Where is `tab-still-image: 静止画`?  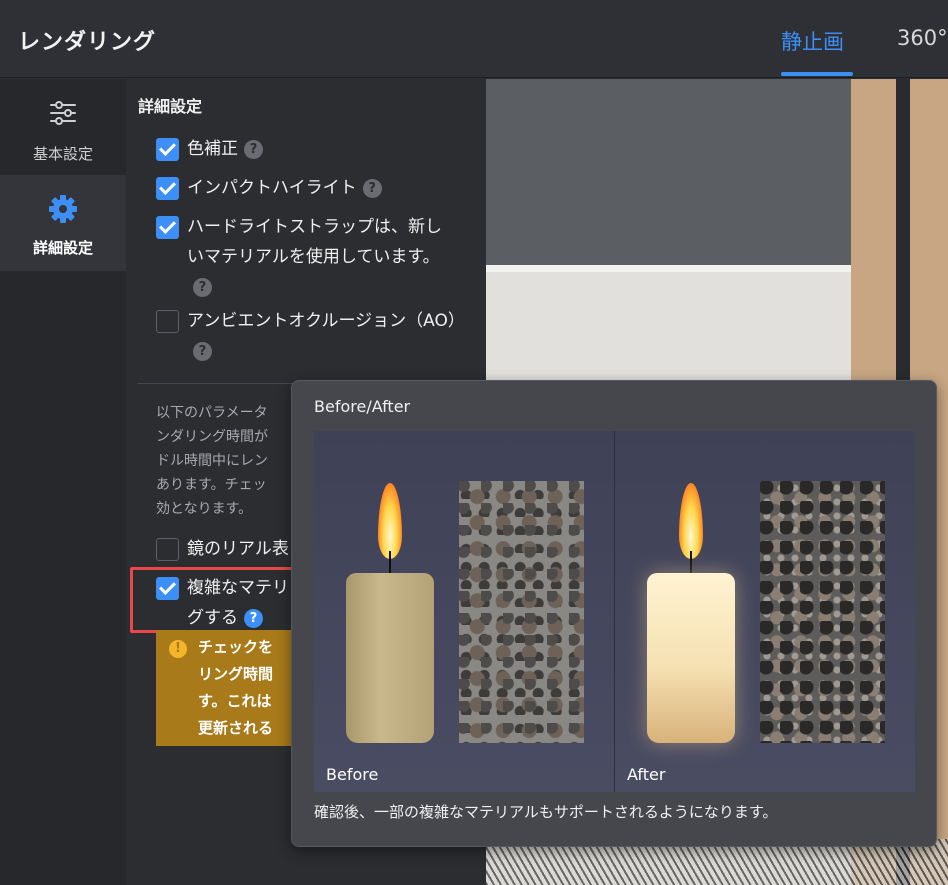 tab-still-image: 静止画 is located at coordinates (812, 41).